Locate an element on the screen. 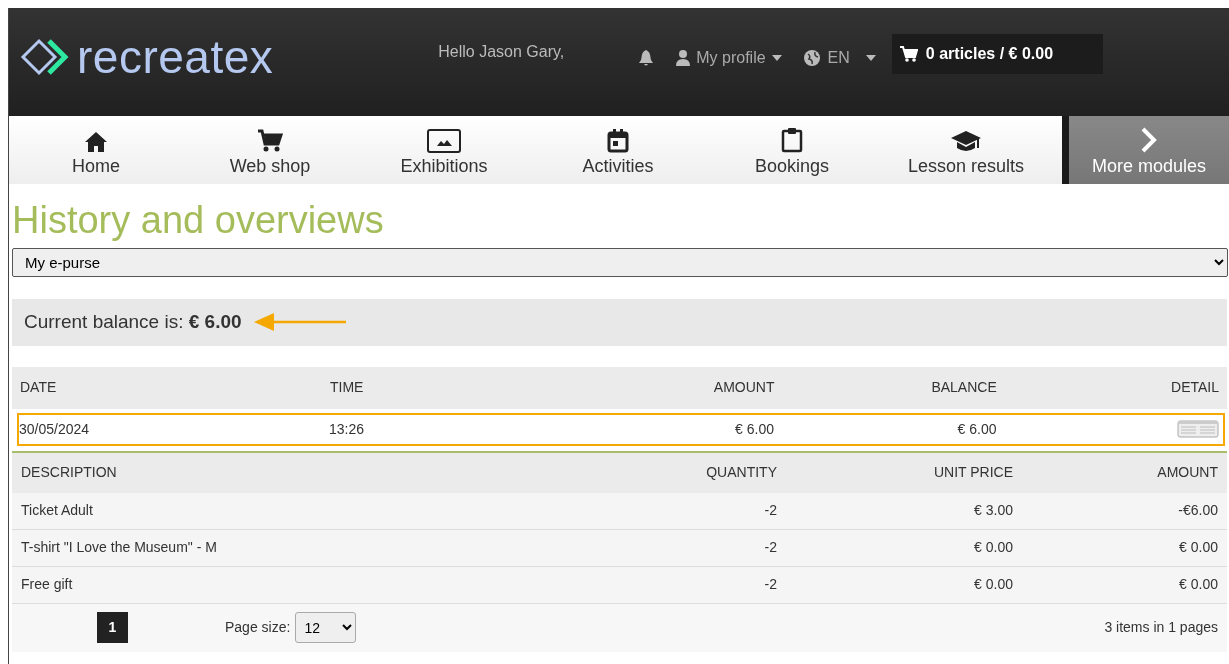 Image resolution: width=1229 pixels, height=664 pixels. graduation-cap-icon is located at coordinates (966, 141).